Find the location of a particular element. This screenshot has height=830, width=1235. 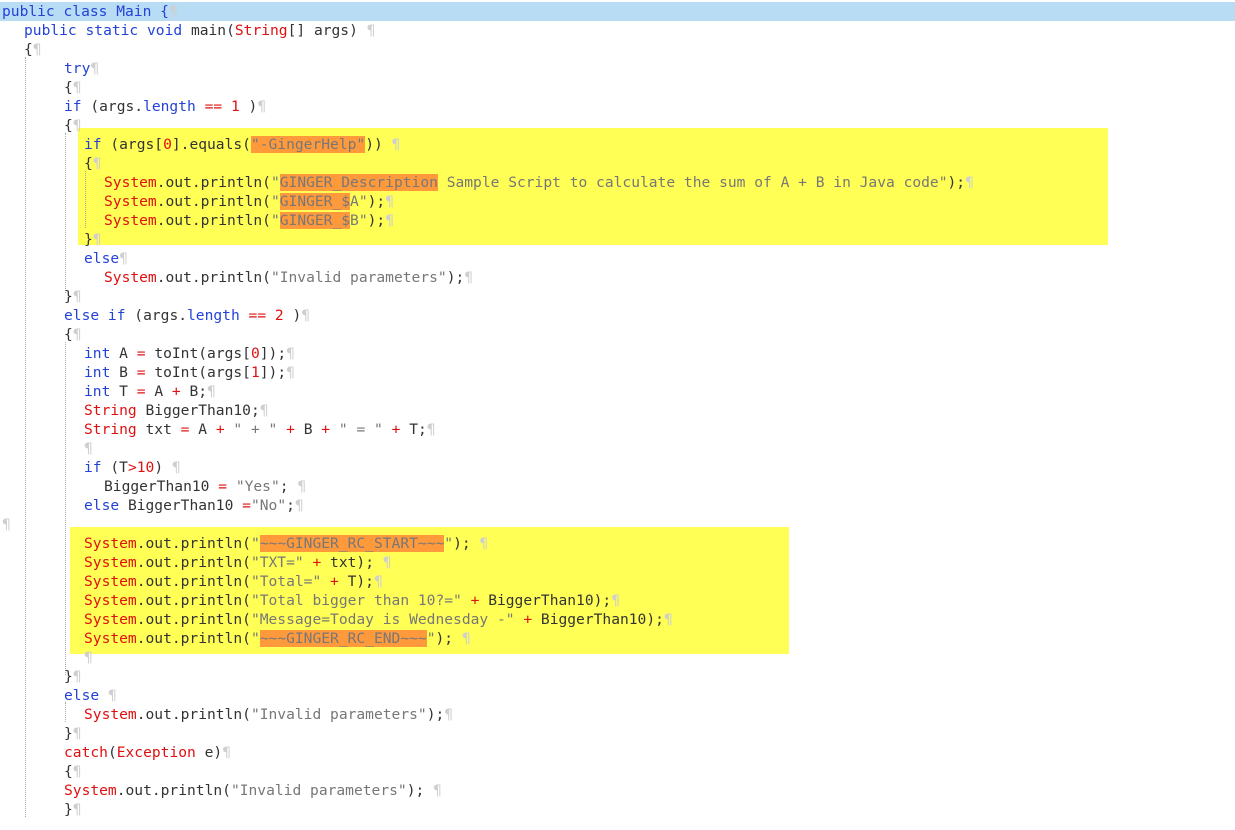

code-line: else ¶ is located at coordinates (58, 695).